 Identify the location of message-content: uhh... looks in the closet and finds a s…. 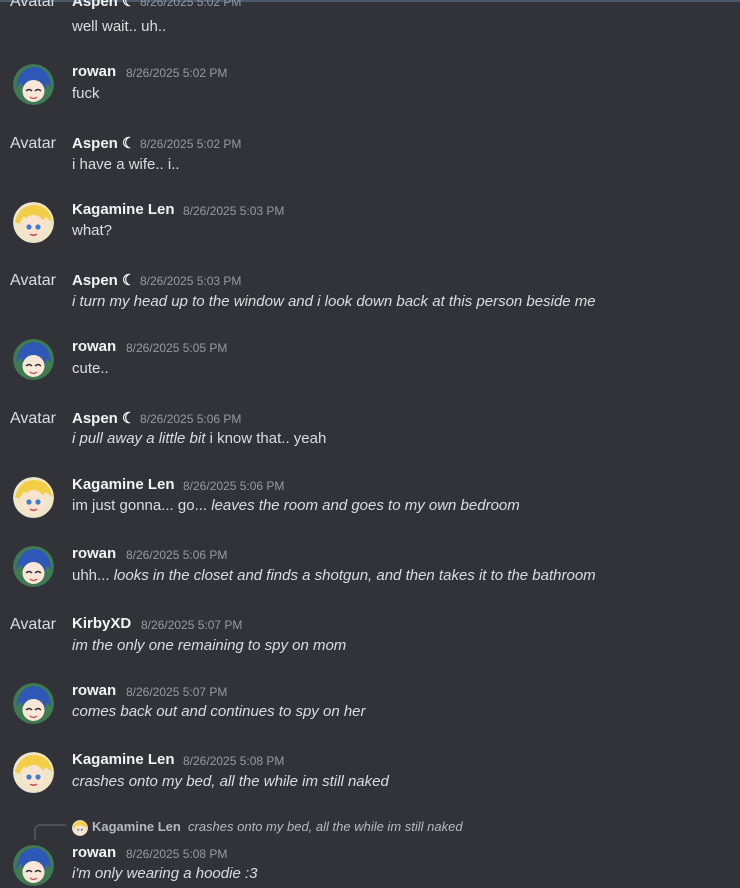
(334, 575).